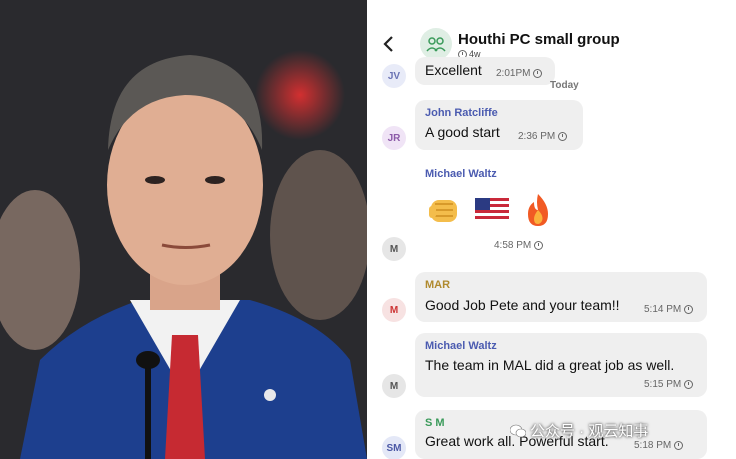  What do you see at coordinates (443, 211) in the screenshot?
I see `fist-emoji-icon` at bounding box center [443, 211].